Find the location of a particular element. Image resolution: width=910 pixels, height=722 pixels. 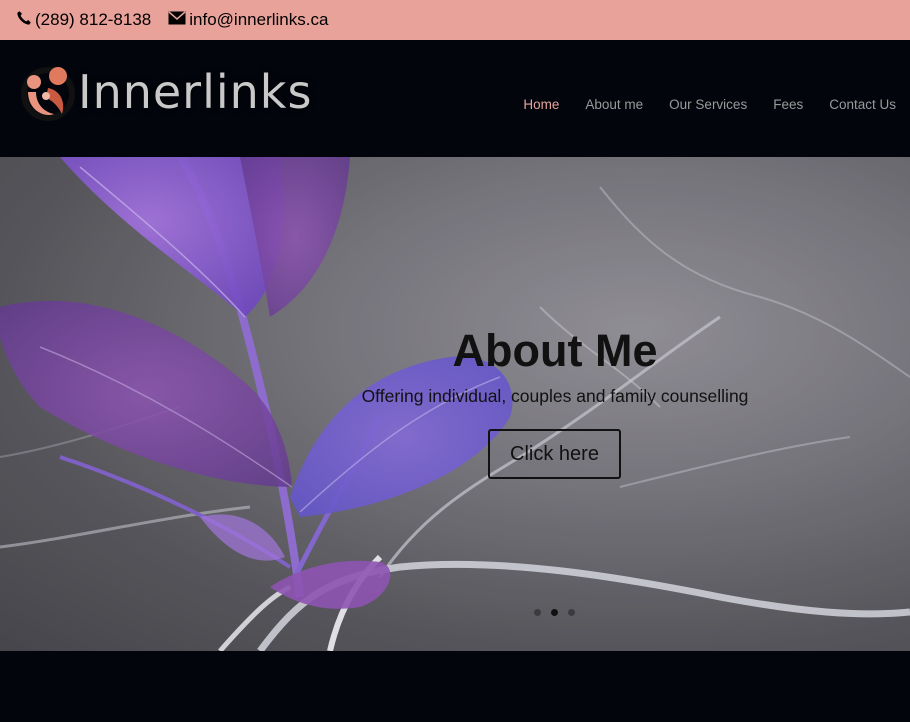

email-address: info@innerlinks.ca is located at coordinates (259, 19).